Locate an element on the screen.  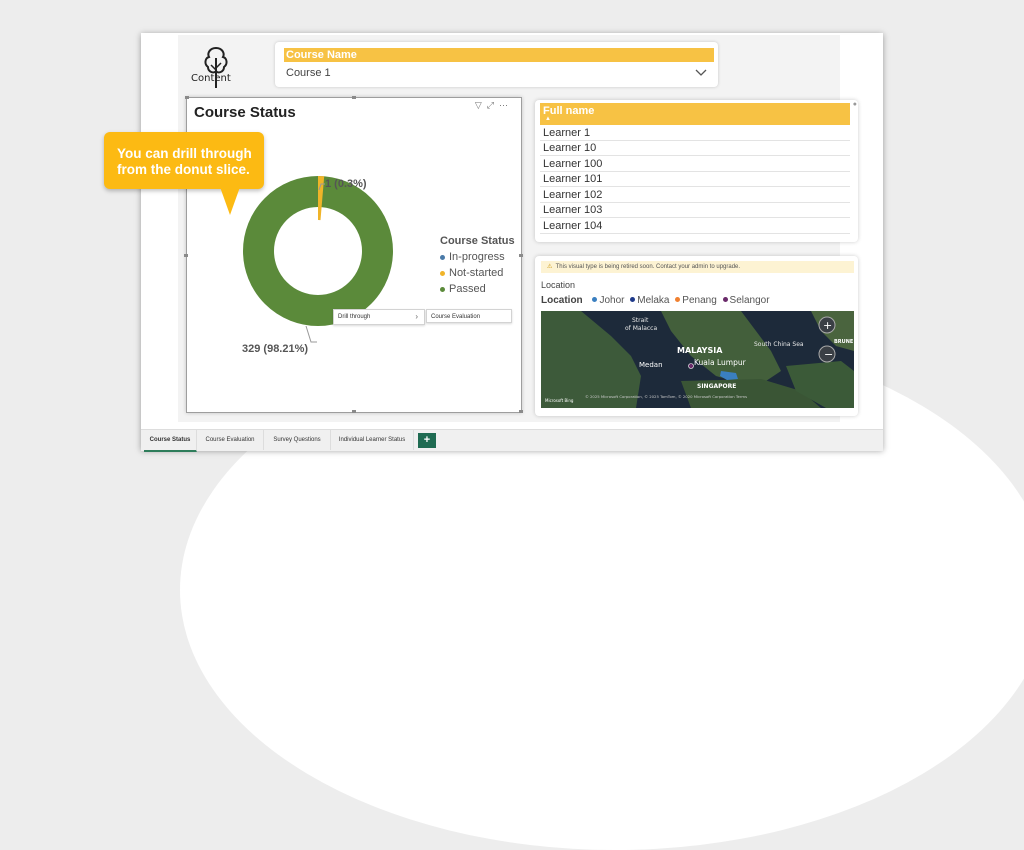
table-row: Learner 10 is located at coordinates (695, 148).